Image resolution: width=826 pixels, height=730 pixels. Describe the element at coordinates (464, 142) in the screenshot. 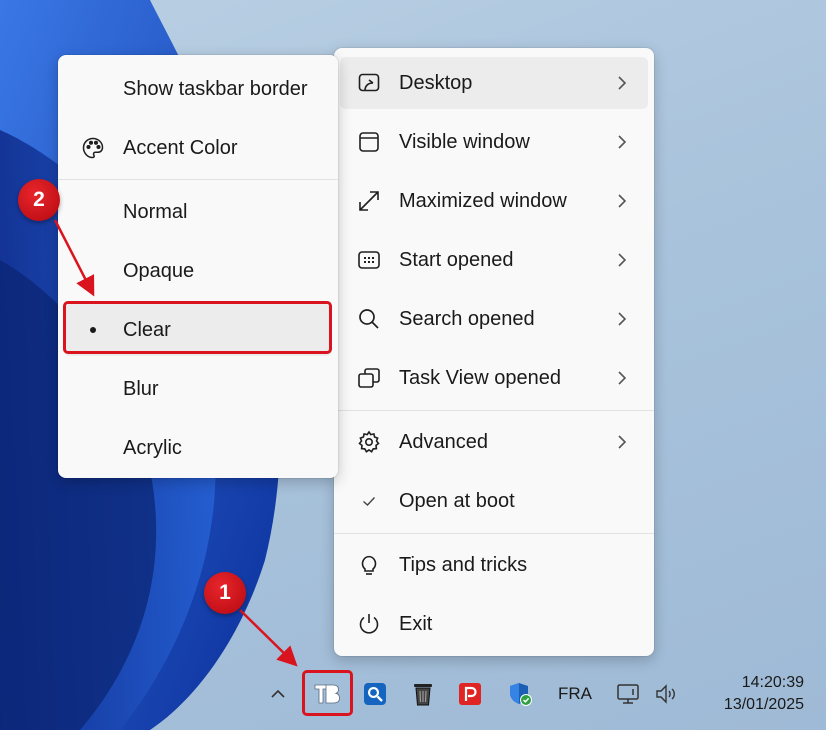

I see `menu-item-label: Visible window` at that location.